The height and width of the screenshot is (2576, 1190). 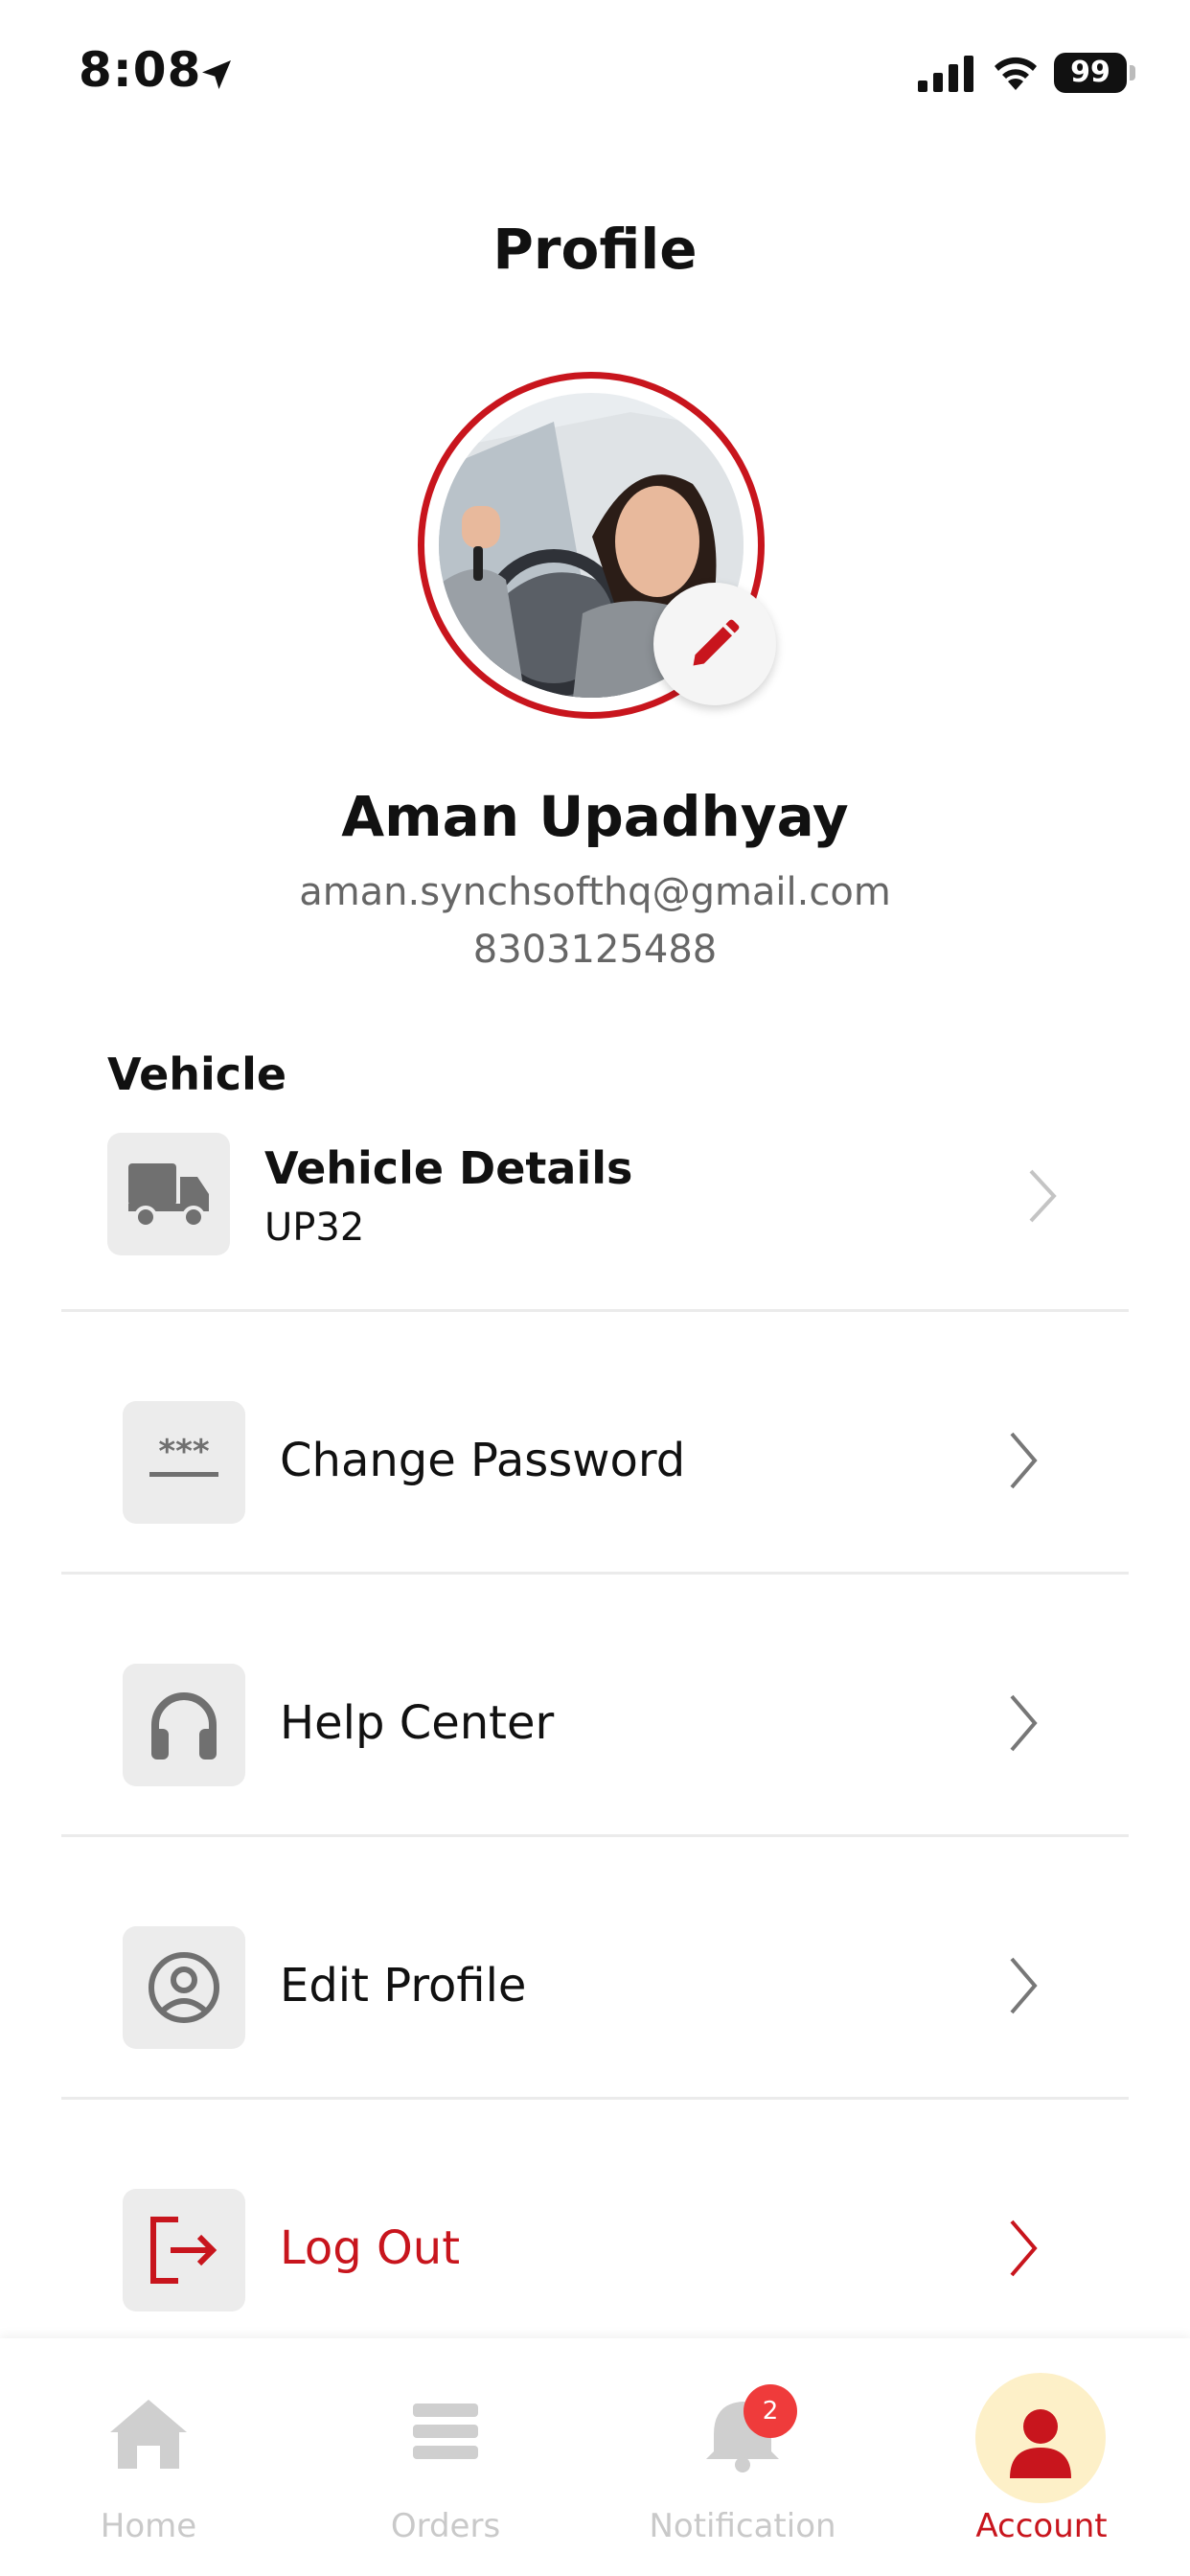 What do you see at coordinates (595, 72) in the screenshot?
I see `status-bar: 8:08 99` at bounding box center [595, 72].